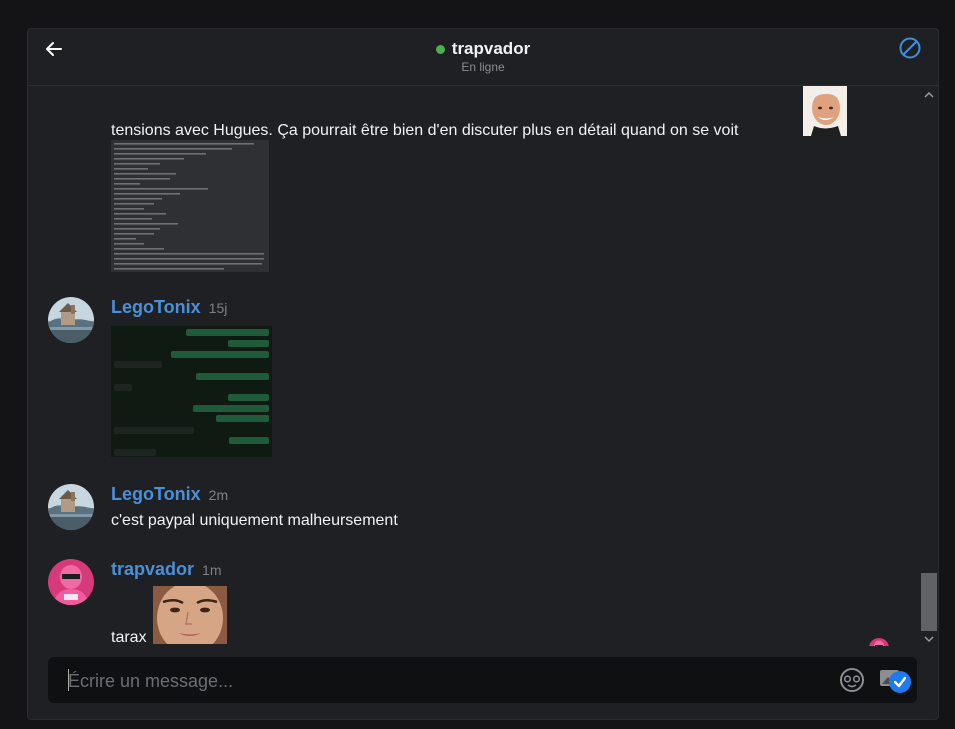 The height and width of the screenshot is (729, 955). I want to click on message-text: tarax, so click(129, 637).